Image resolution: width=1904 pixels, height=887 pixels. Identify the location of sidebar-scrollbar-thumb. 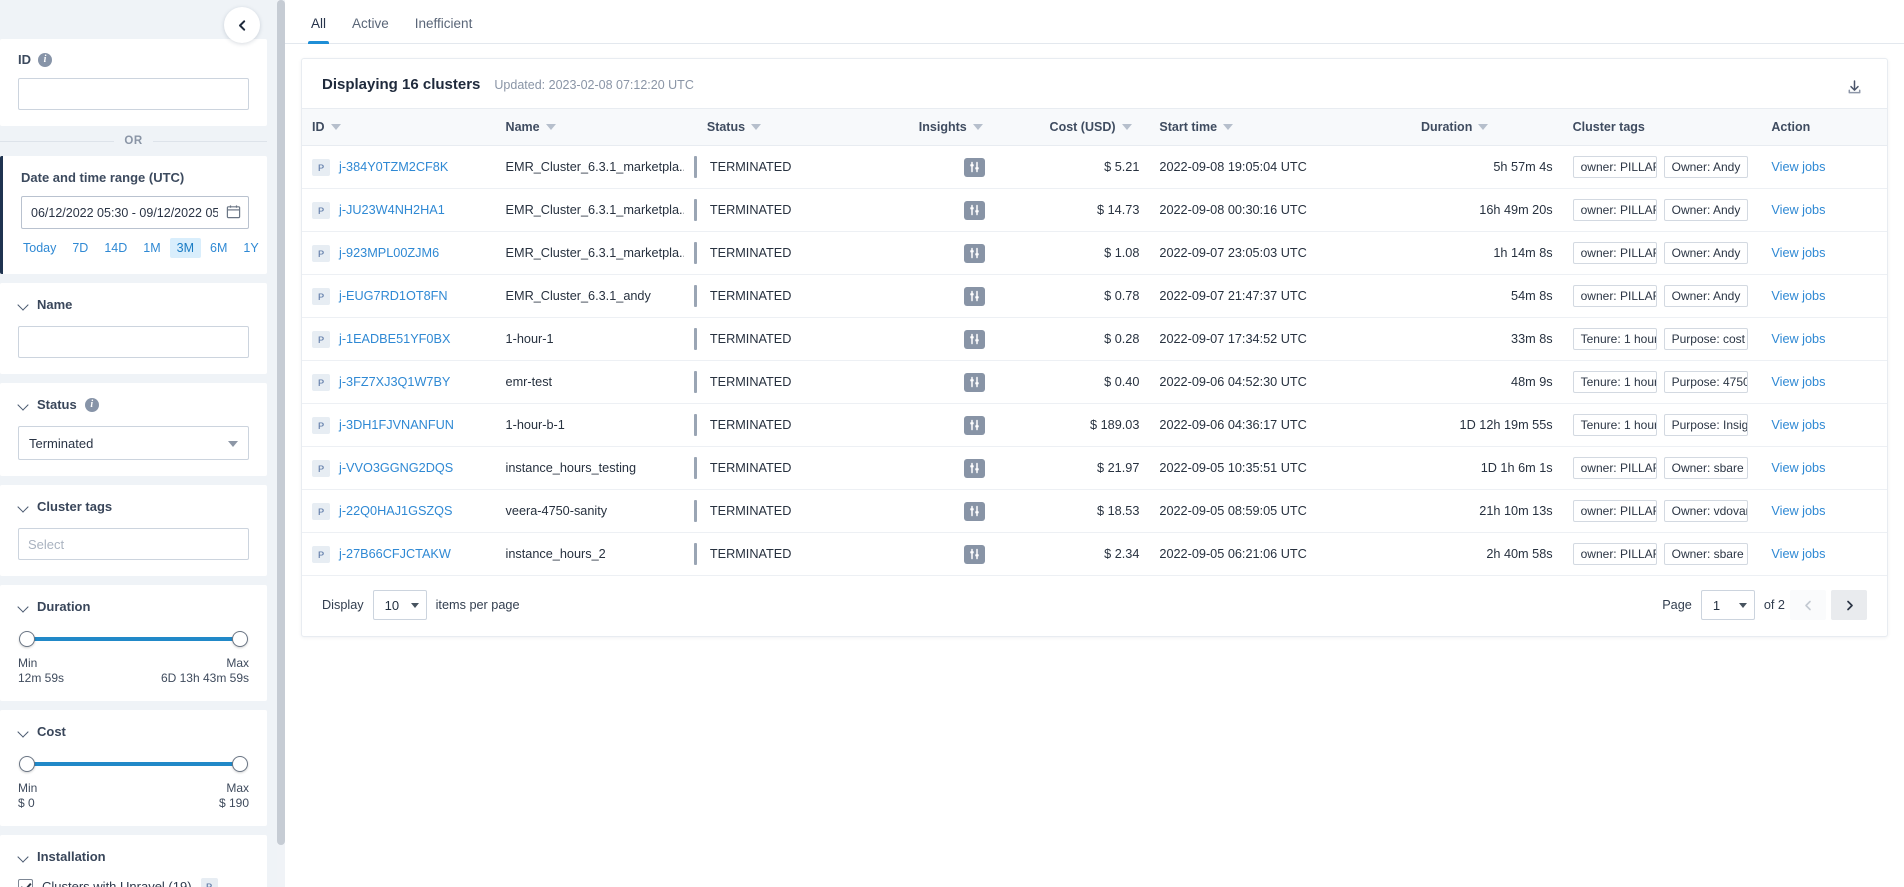
(281, 422).